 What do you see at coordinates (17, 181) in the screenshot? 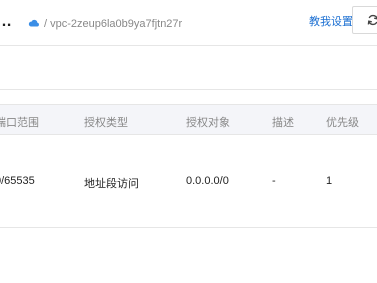
I see `cell-port-range: 0/65535` at bounding box center [17, 181].